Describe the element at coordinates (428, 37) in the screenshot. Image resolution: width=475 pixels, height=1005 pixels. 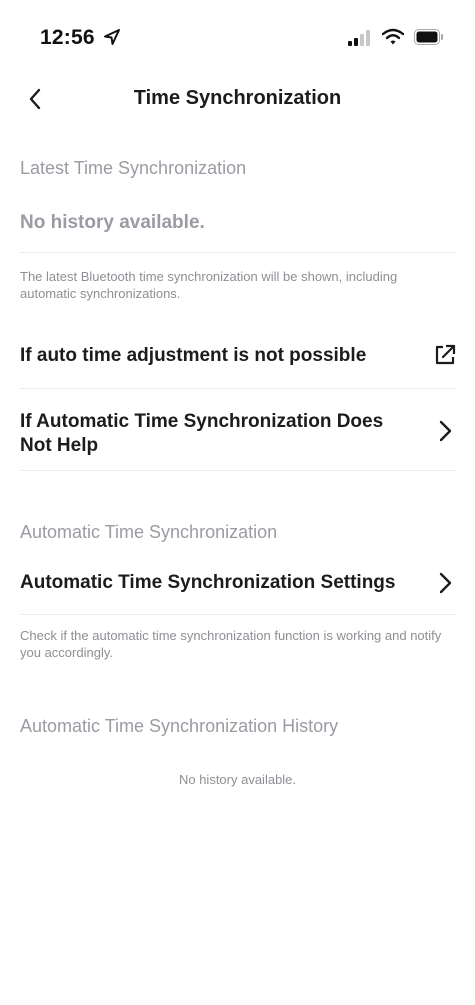
I see `battery-icon` at that location.